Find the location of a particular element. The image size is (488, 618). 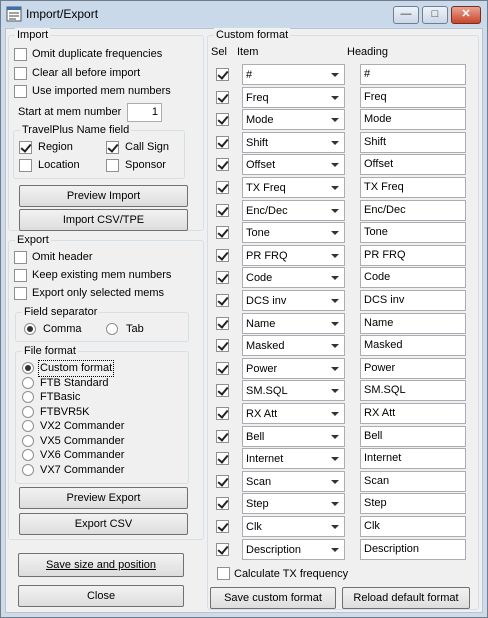

export-csv-button: Export CSV is located at coordinates (103, 524).